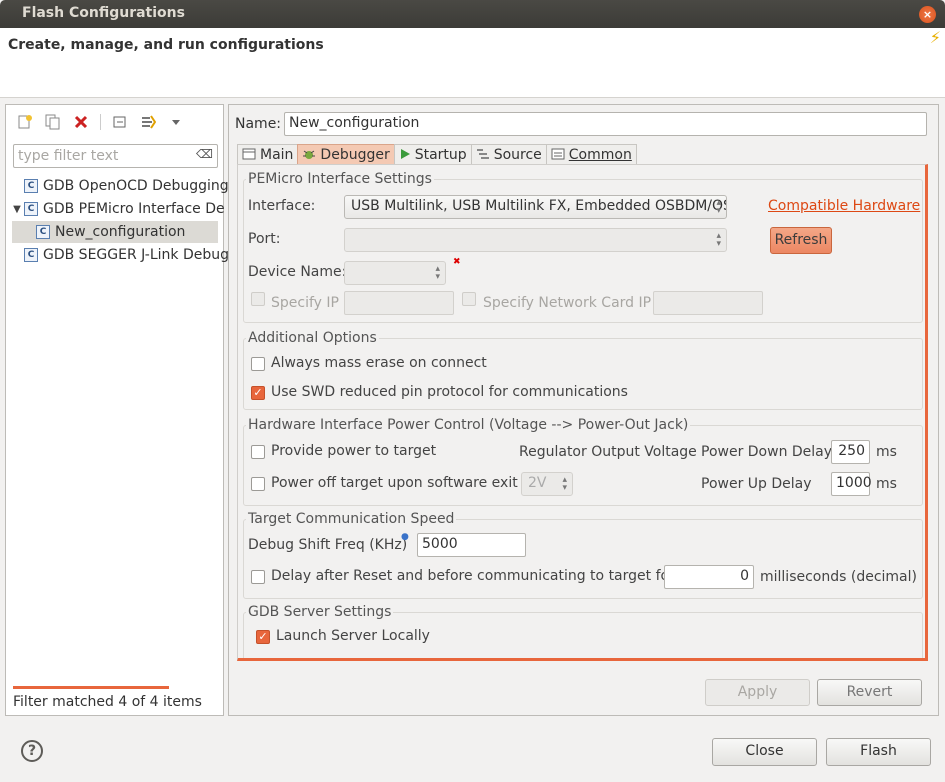  I want to click on speed-title: Target Communication Speed, so click(351, 519).